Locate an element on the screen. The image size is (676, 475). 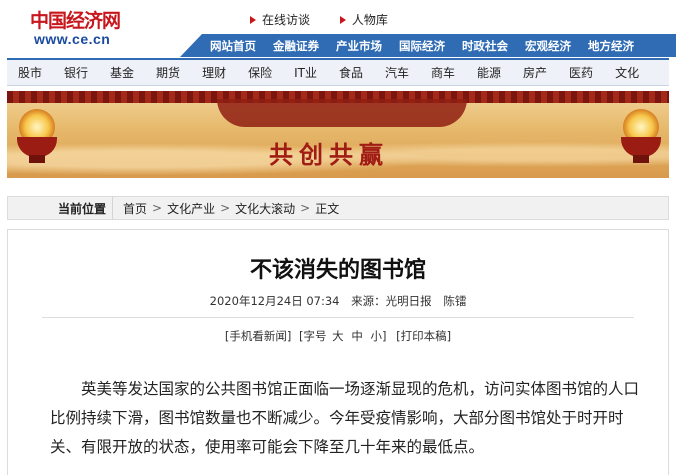
nav-finance: 金融证券 is located at coordinates (296, 46).